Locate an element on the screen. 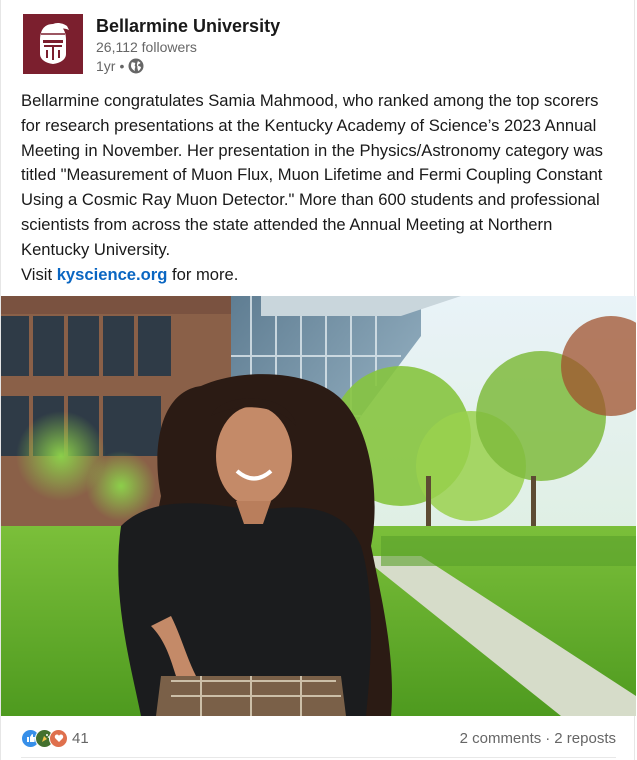 Image resolution: width=637 pixels, height=760 pixels. globe-icon is located at coordinates (136, 66).